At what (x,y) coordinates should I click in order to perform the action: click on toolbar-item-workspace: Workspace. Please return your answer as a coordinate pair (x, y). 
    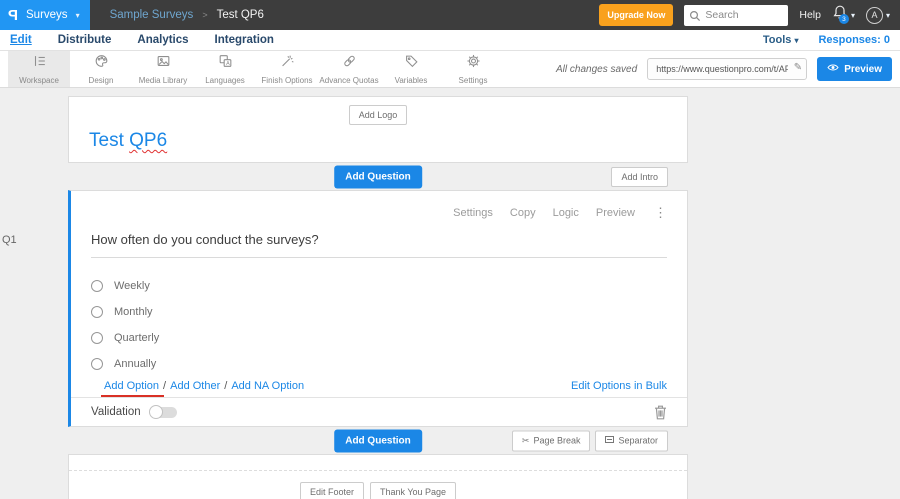
    Looking at the image, I should click on (39, 69).